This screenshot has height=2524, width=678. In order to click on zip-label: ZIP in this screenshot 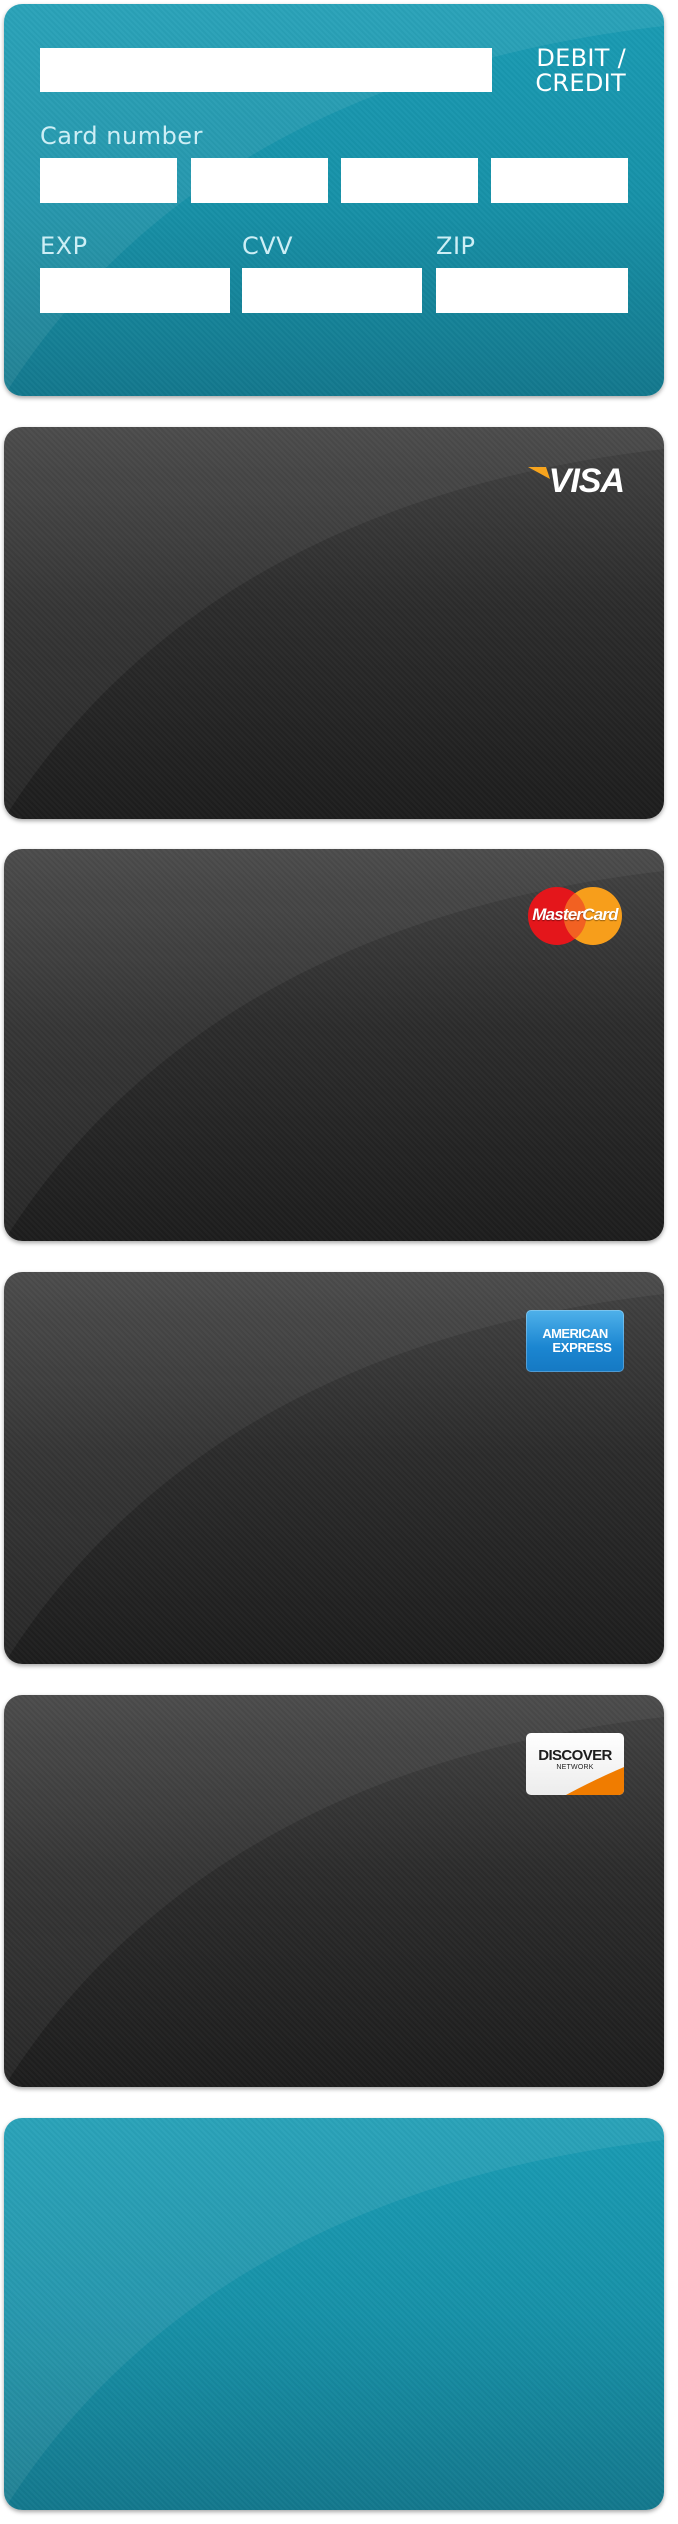, I will do `click(456, 246)`.